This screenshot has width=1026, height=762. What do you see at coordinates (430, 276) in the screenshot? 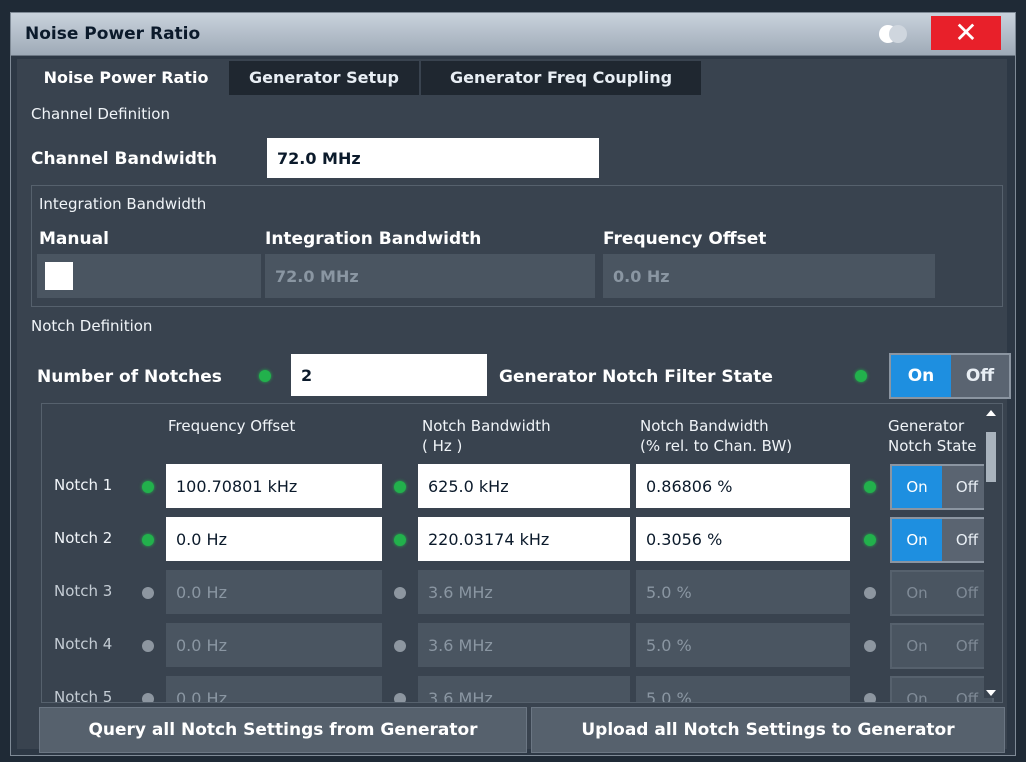
I see `integration-bw-field: 72.0 MHz` at bounding box center [430, 276].